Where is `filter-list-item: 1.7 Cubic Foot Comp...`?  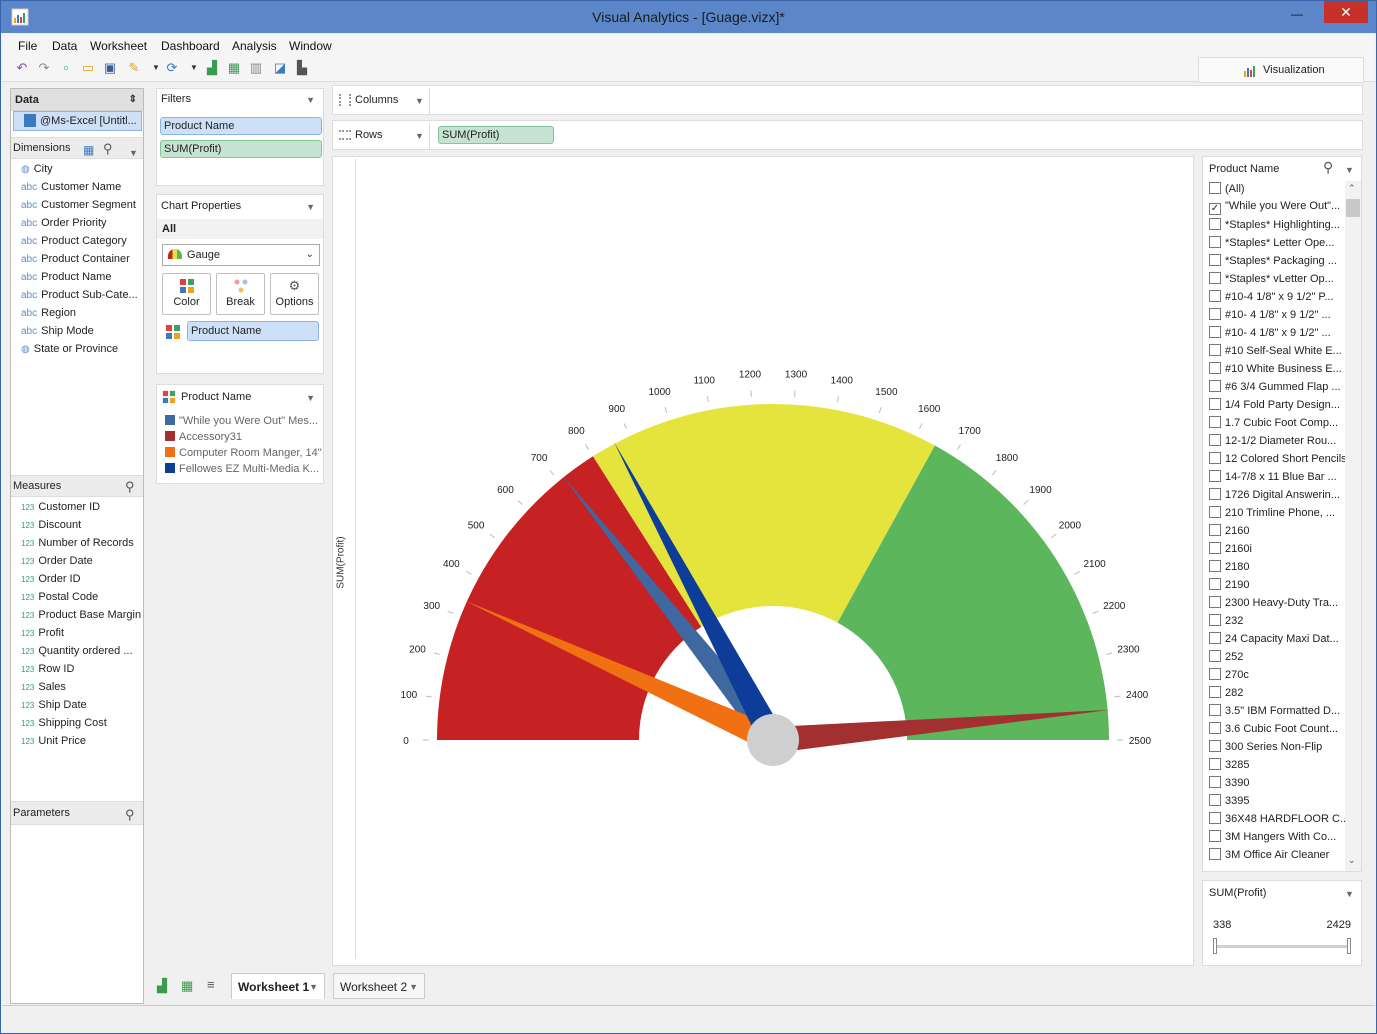
filter-list-item: 1.7 Cubic Foot Comp... is located at coordinates (1277, 425).